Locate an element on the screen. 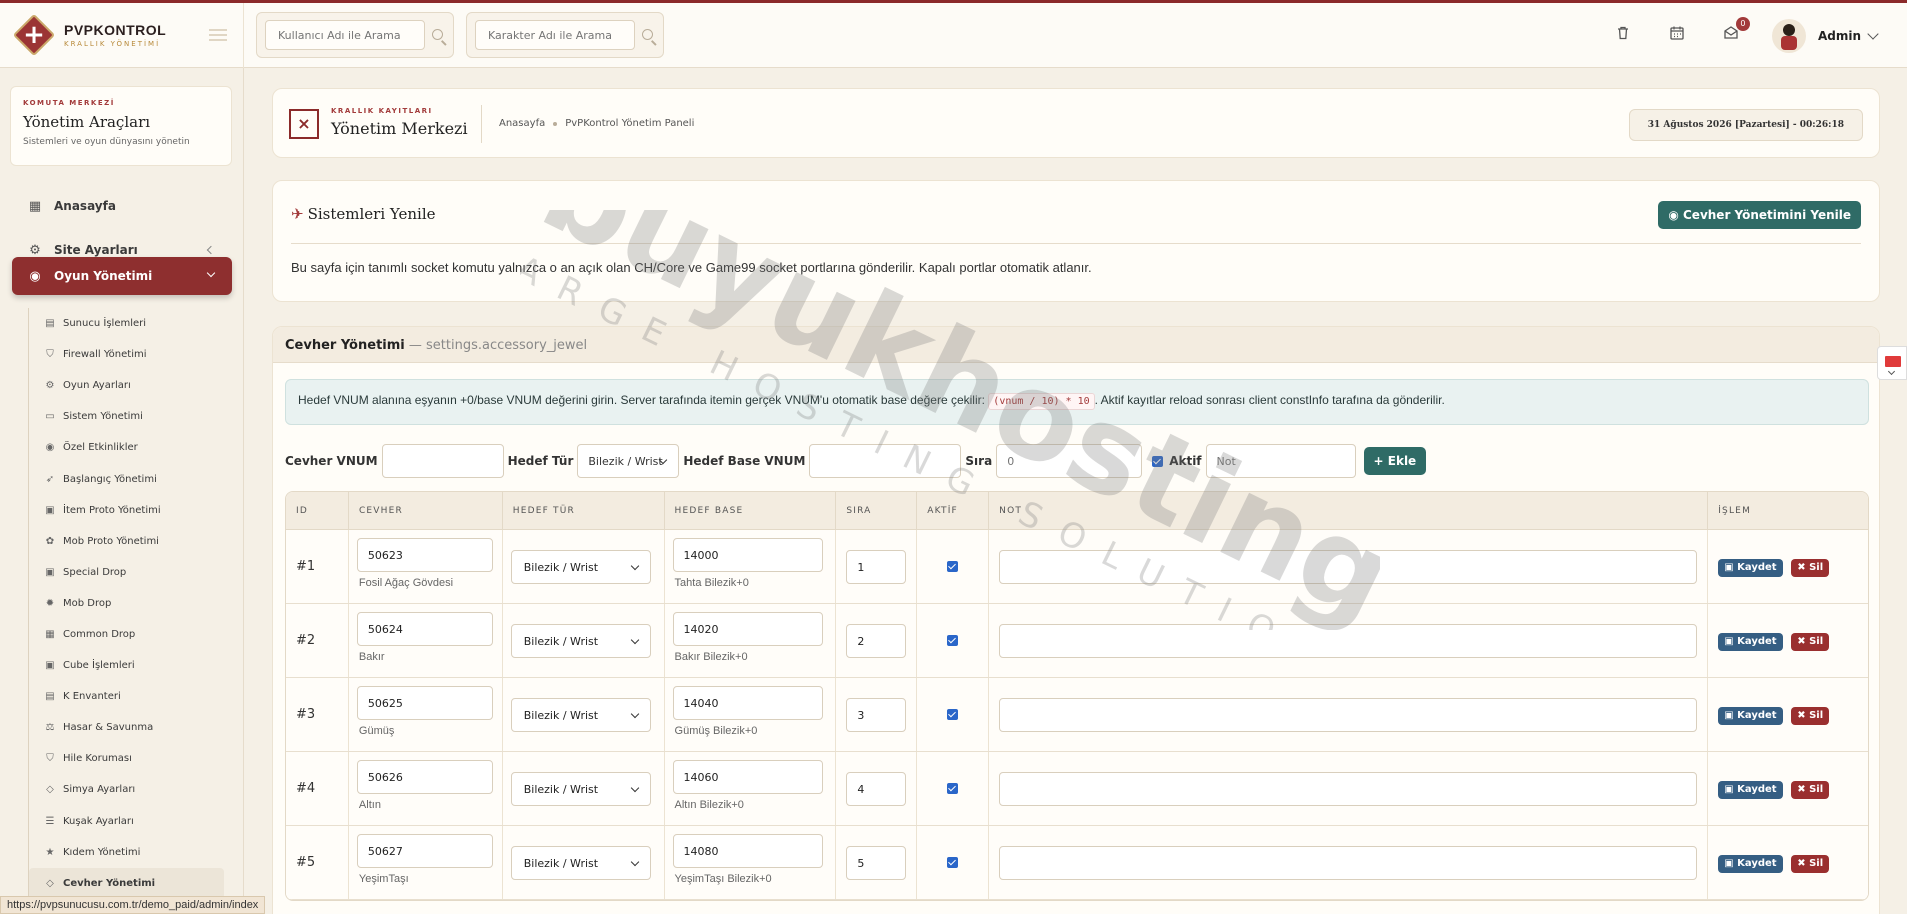  sidebar-subitem: ★ Kıdem Yönetimi is located at coordinates (126, 852).